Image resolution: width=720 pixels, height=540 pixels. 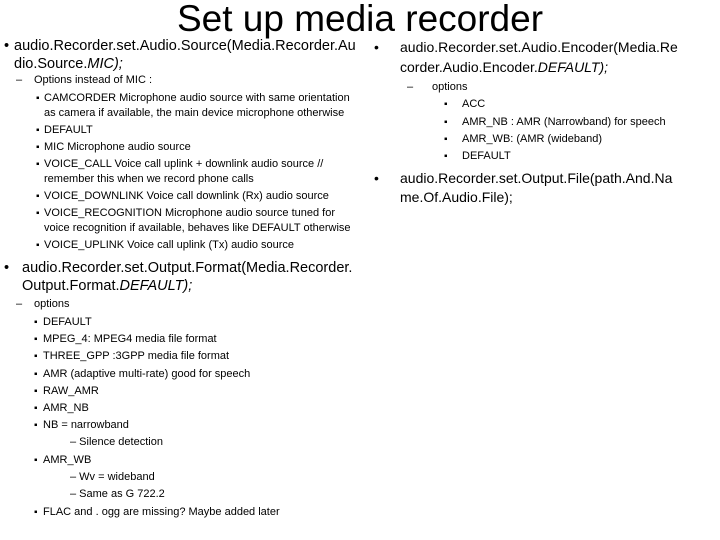 What do you see at coordinates (469, 67) in the screenshot?
I see `encoder-line-2a: corder.Audio.Encoder.` at bounding box center [469, 67].